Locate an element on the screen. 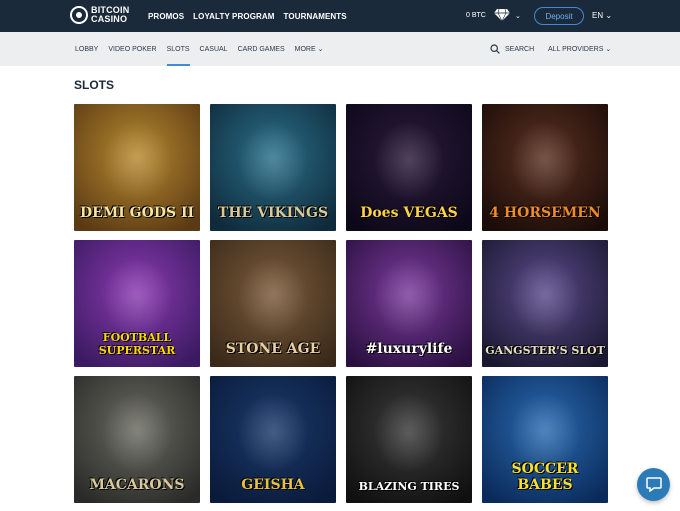 This screenshot has height=511, width=680. game-title: Does VEGAS is located at coordinates (409, 213).